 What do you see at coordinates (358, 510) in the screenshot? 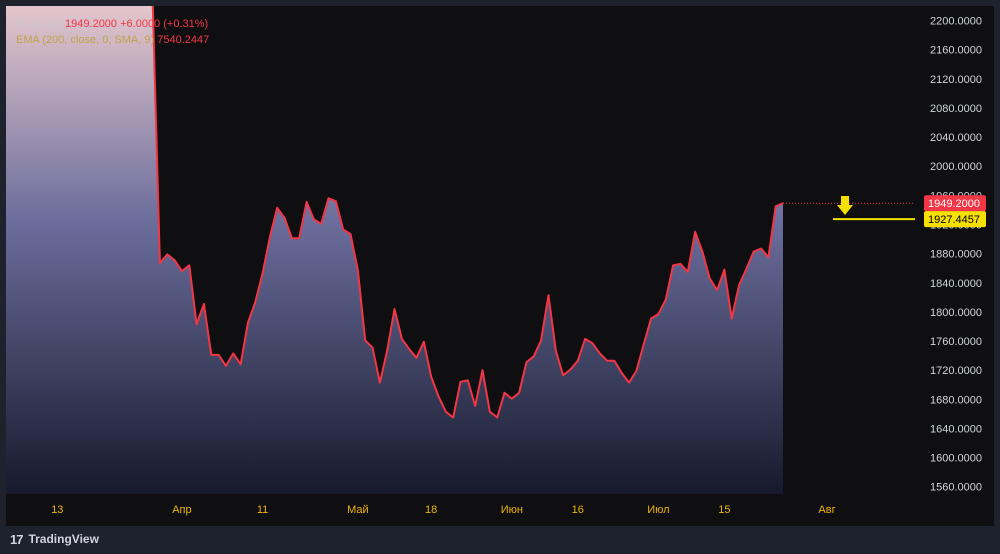
I see `x-tick-label: Май` at bounding box center [358, 510].